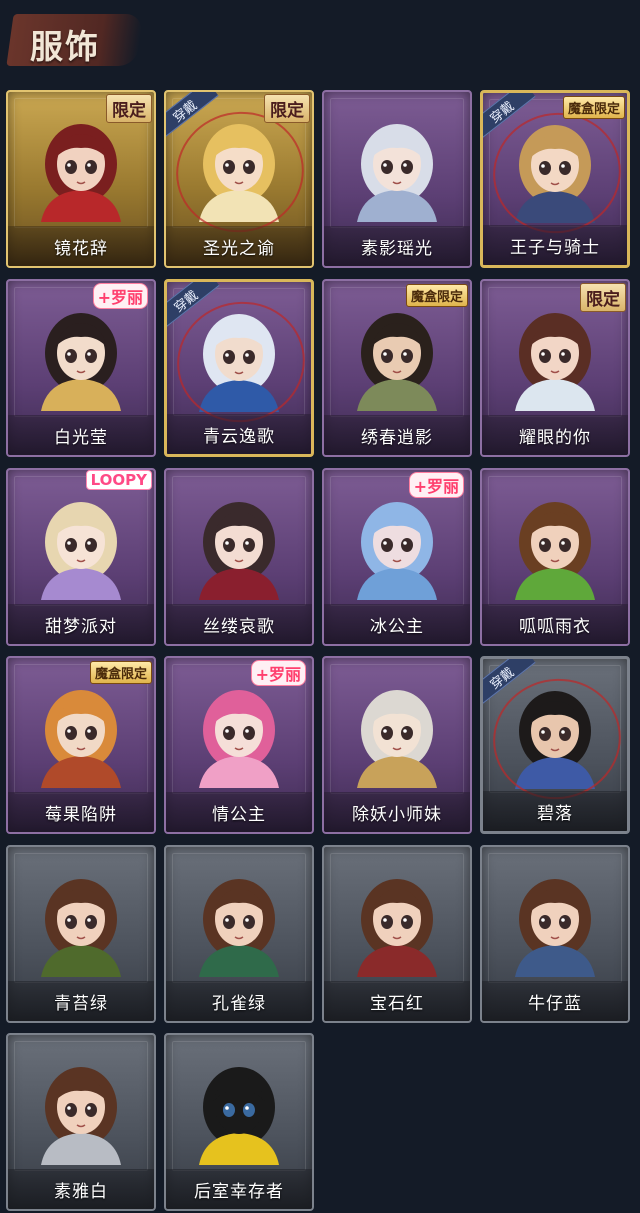 The width and height of the screenshot is (640, 1213). I want to click on costume-card: 丝缕哀歌, so click(239, 557).